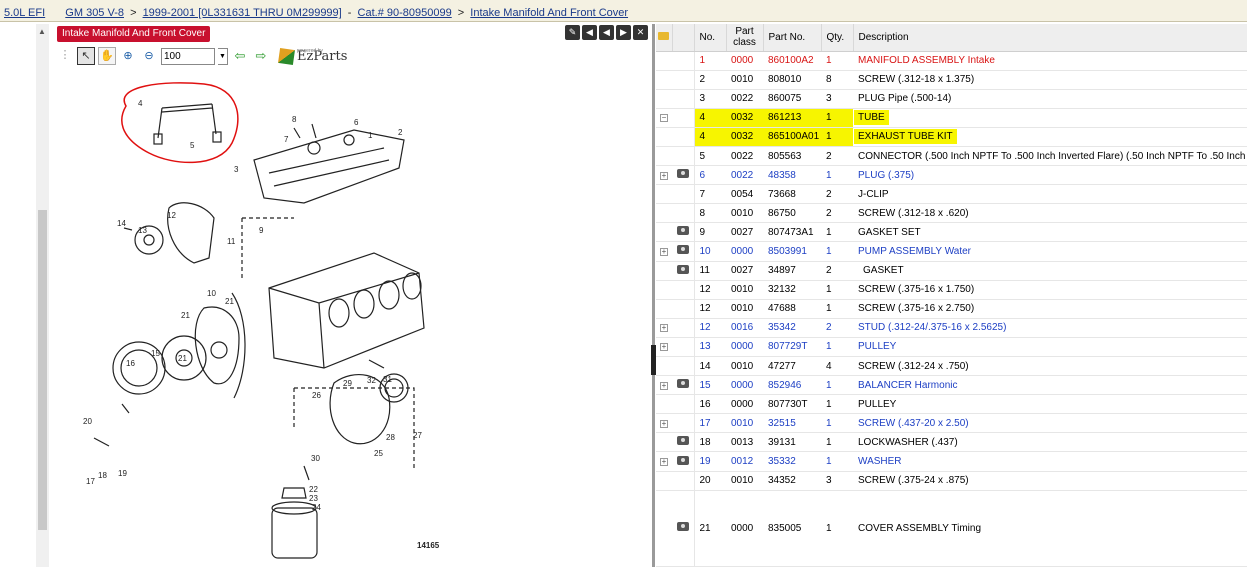 The width and height of the screenshot is (1247, 567). Describe the element at coordinates (1050, 61) in the screenshot. I see `cell-description: MANIFOLD ASSEMBLY Intake` at that location.